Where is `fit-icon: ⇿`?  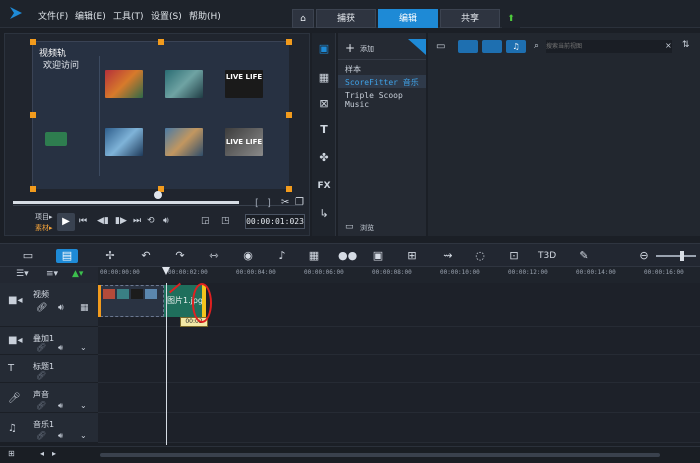 fit-icon: ⇿ is located at coordinates (214, 256).